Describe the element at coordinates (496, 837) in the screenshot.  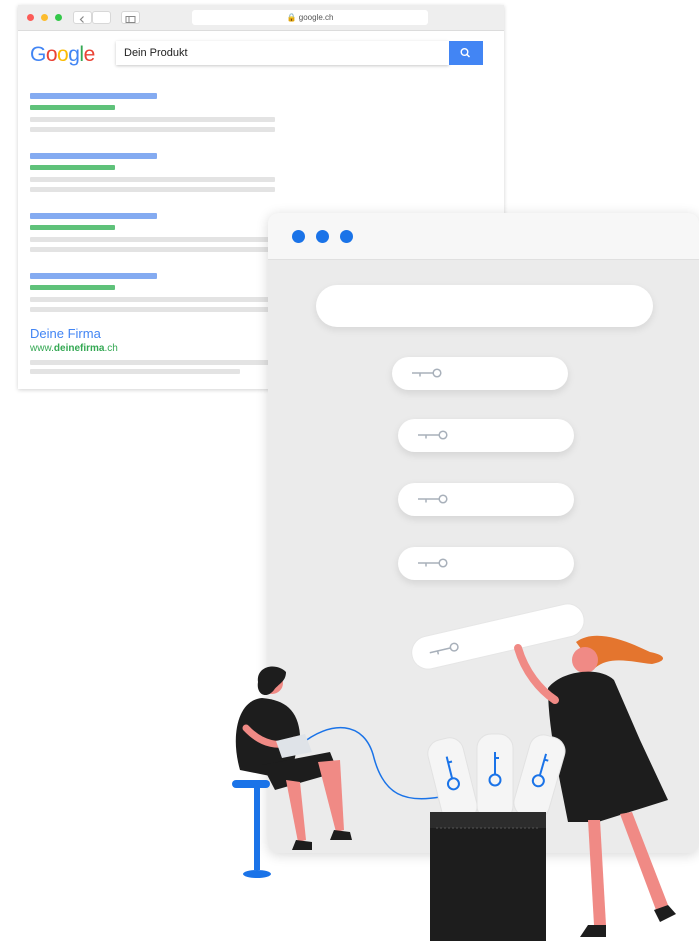
I see `key-box` at that location.